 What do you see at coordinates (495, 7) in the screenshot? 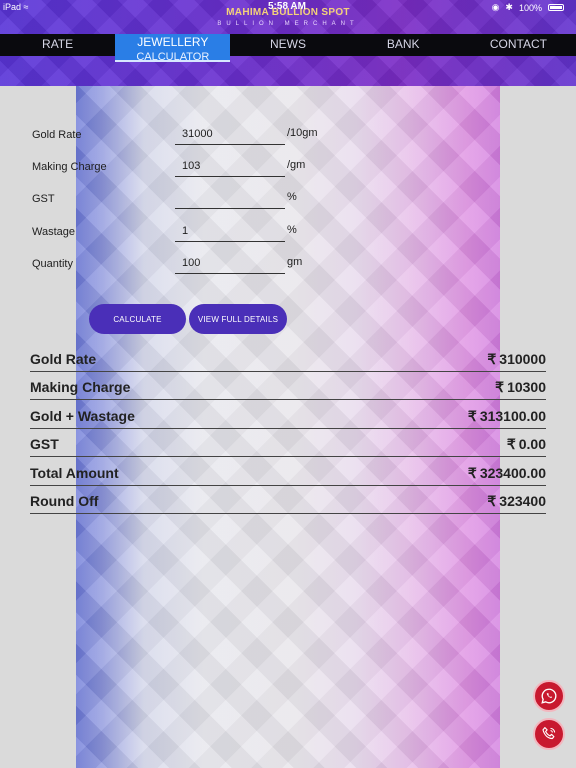
I see `lock-rotation-icon: ◉` at bounding box center [495, 7].